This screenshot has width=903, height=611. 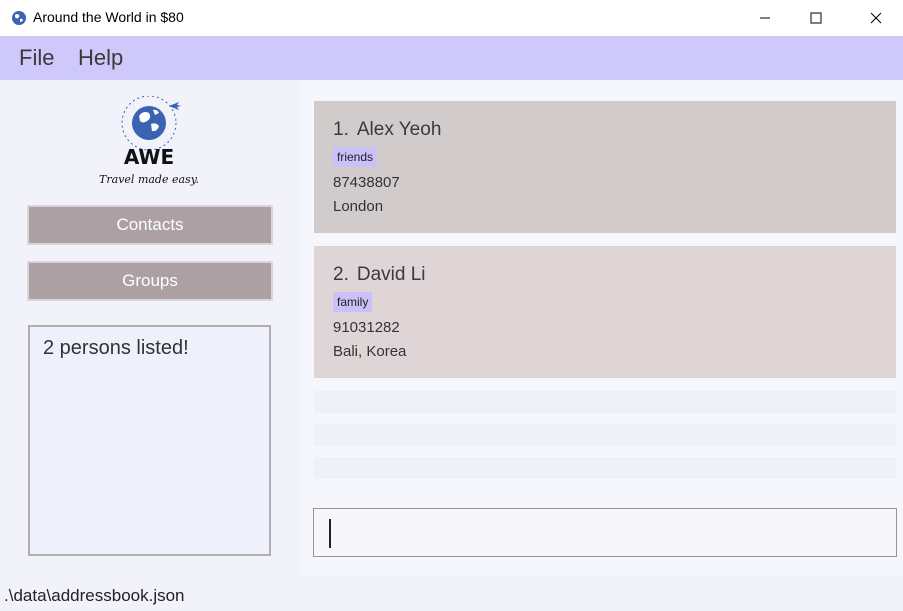 I want to click on person-name: Alex Yeoh, so click(x=399, y=129).